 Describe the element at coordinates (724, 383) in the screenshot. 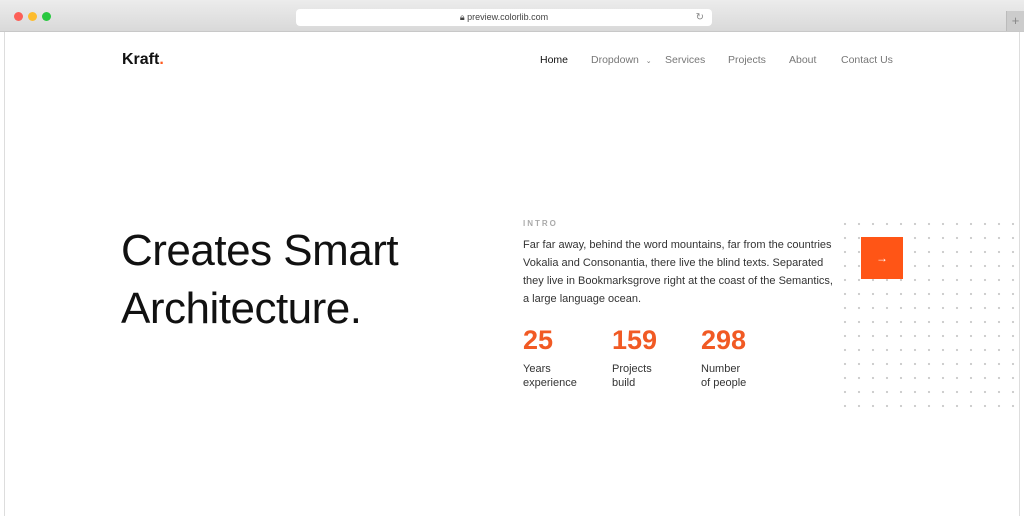

I see `stat-label: of people` at that location.